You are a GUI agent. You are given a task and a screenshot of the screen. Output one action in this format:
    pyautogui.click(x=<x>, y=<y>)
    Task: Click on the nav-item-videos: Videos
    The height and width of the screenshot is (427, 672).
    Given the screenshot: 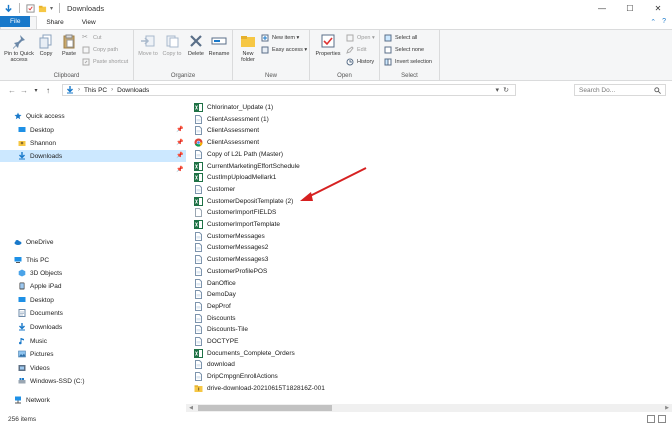 What is the action you would take?
    pyautogui.click(x=34, y=368)
    